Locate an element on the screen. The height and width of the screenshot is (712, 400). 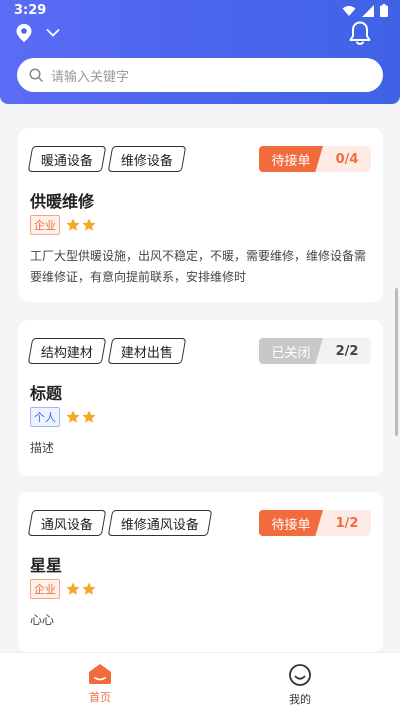
status-icons is located at coordinates (365, 10).